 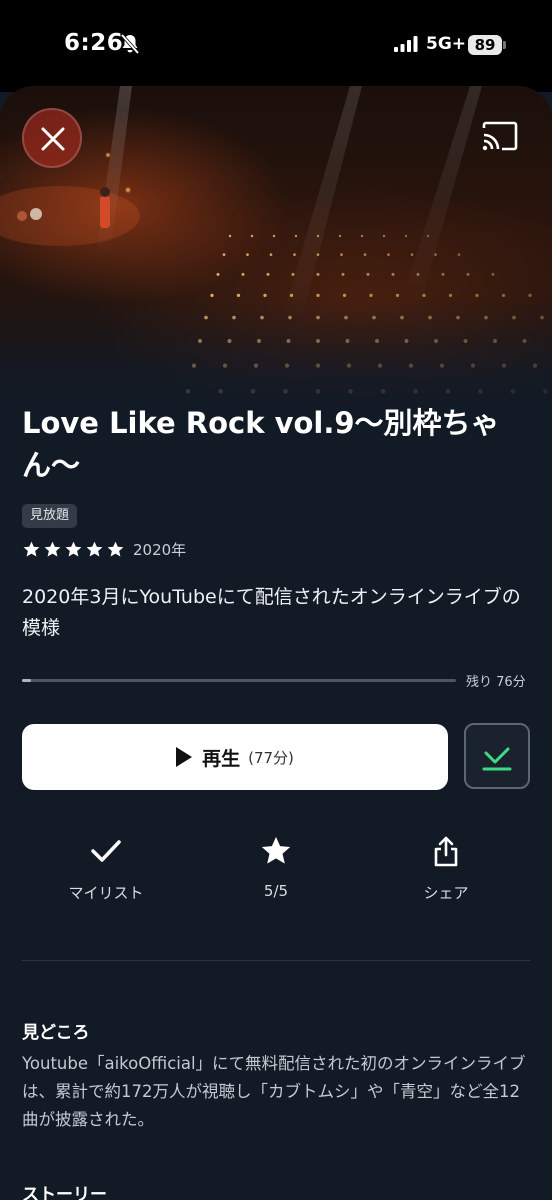 I want to click on bell-muted-icon, so click(x=130, y=44).